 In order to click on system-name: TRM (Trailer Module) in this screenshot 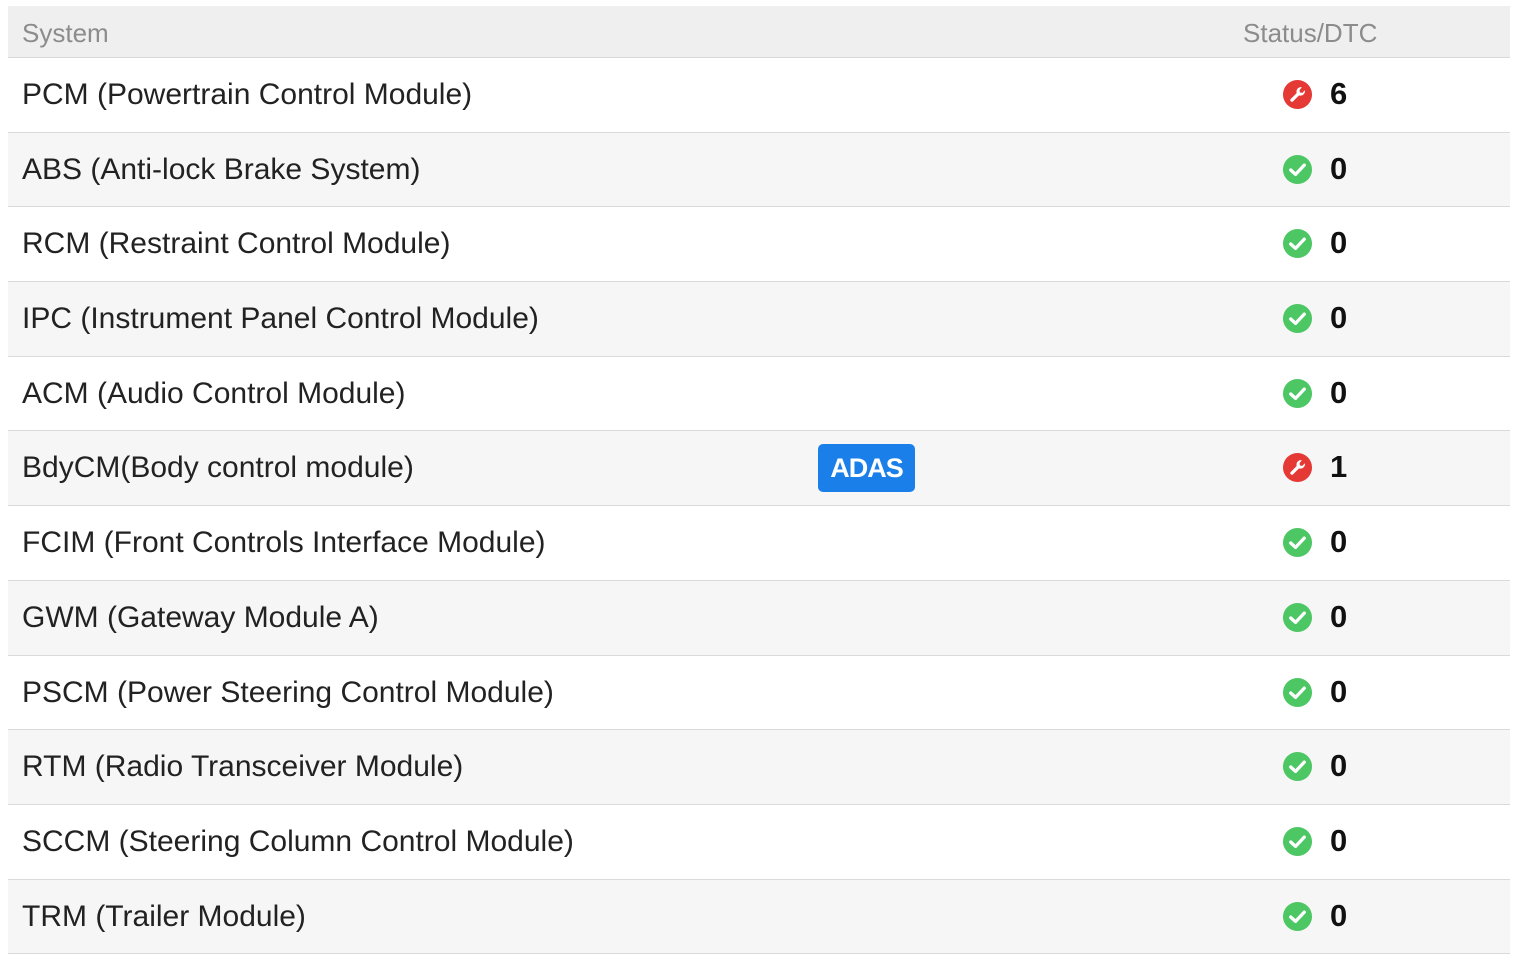, I will do `click(164, 916)`.